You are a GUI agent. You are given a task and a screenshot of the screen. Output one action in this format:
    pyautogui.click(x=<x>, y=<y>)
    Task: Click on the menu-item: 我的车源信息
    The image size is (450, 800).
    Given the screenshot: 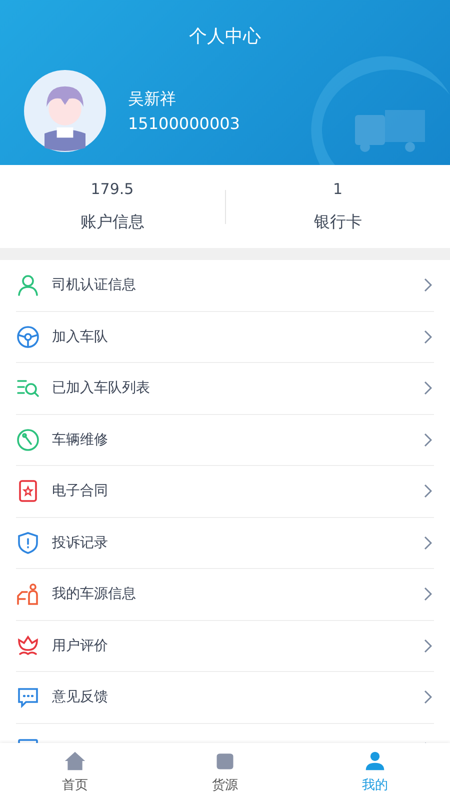 What is the action you would take?
    pyautogui.click(x=225, y=594)
    